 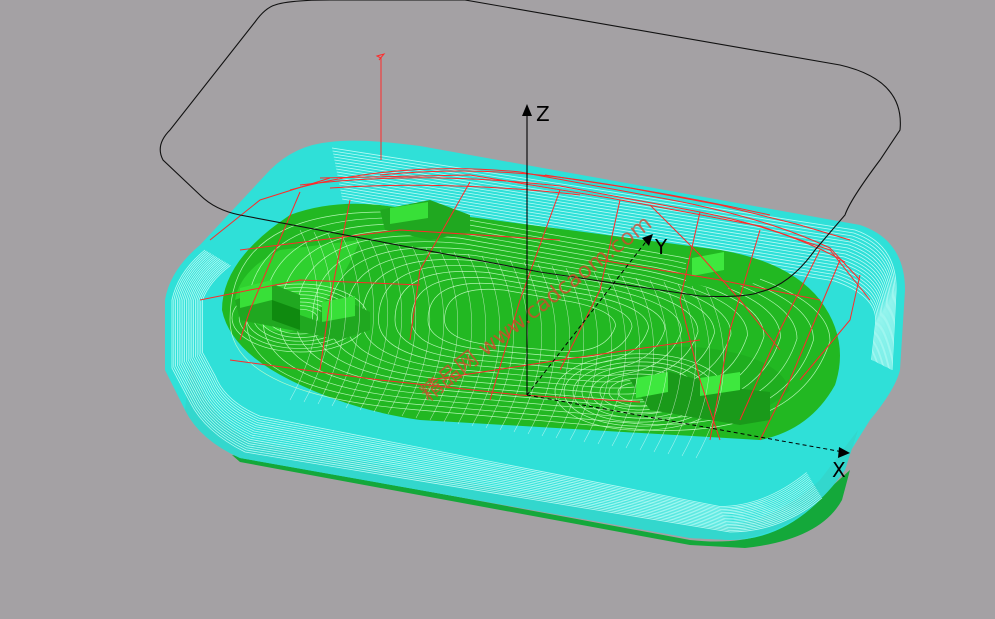 What do you see at coordinates (543, 114) in the screenshot?
I see `z-axis-label: Z` at bounding box center [543, 114].